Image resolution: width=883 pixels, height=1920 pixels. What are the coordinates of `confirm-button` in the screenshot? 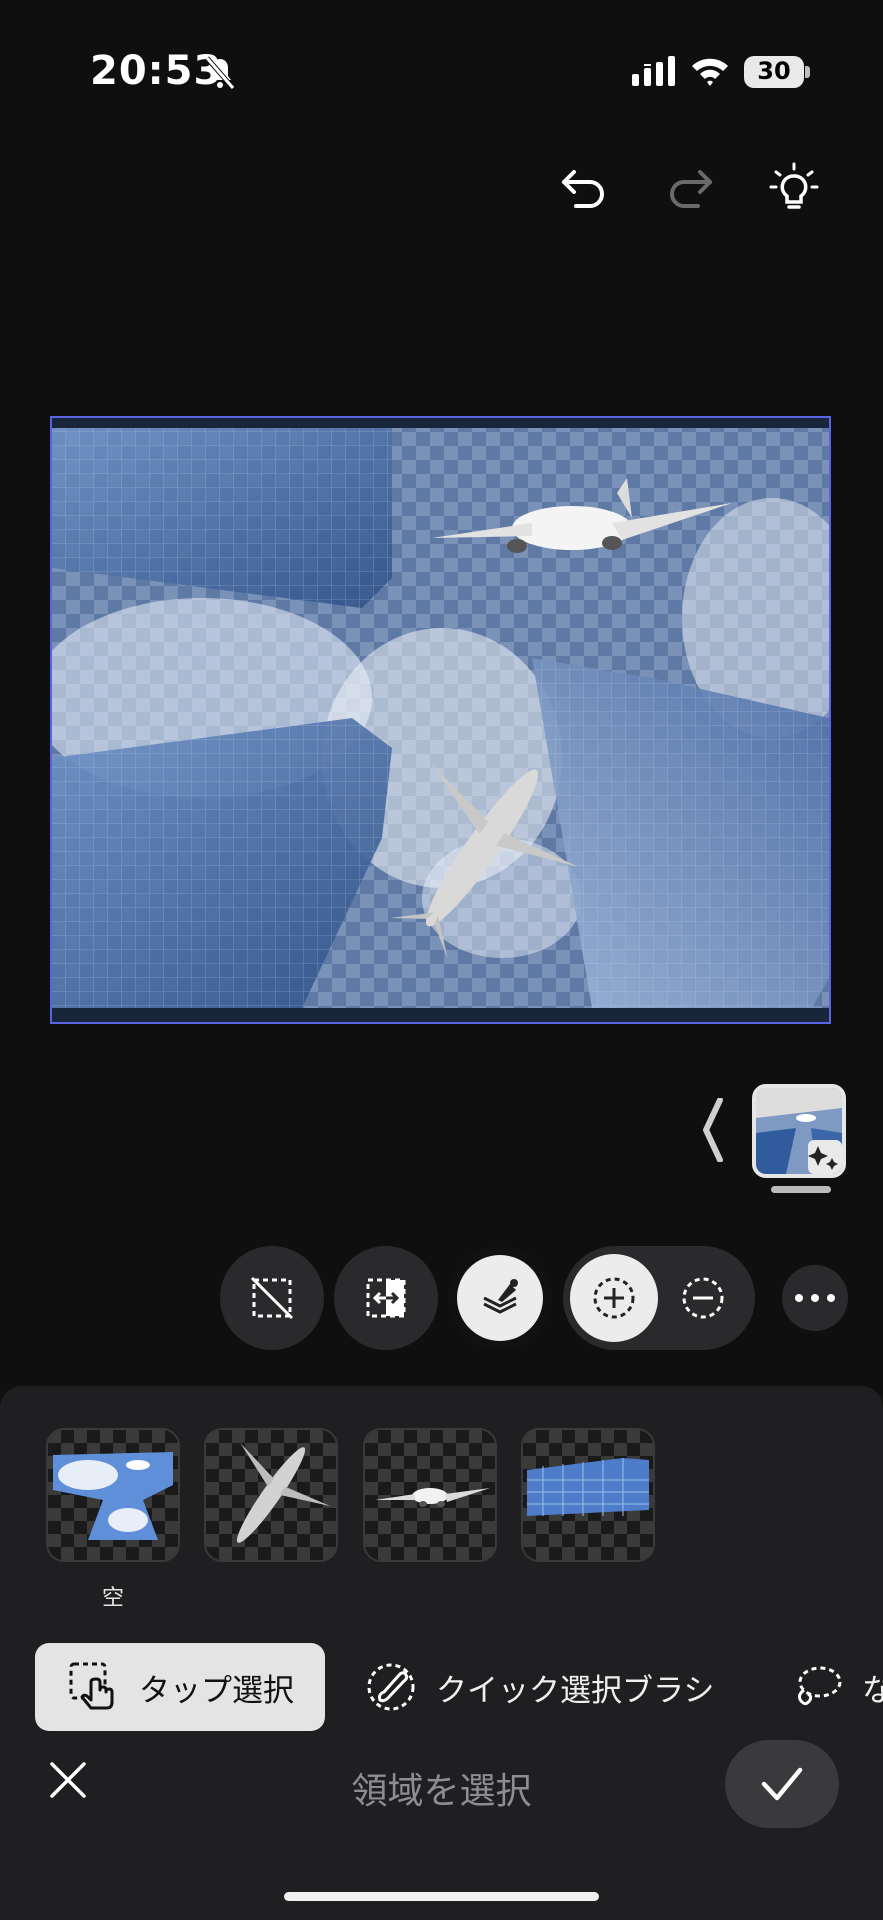 It's located at (782, 1784).